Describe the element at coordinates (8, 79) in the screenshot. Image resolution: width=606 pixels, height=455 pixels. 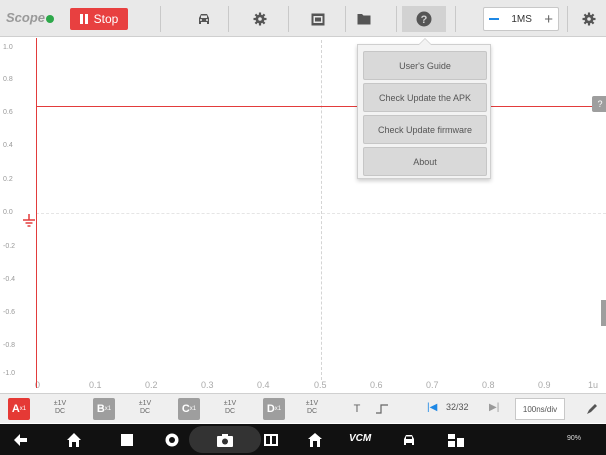
I see `y-tick: 0.8` at that location.